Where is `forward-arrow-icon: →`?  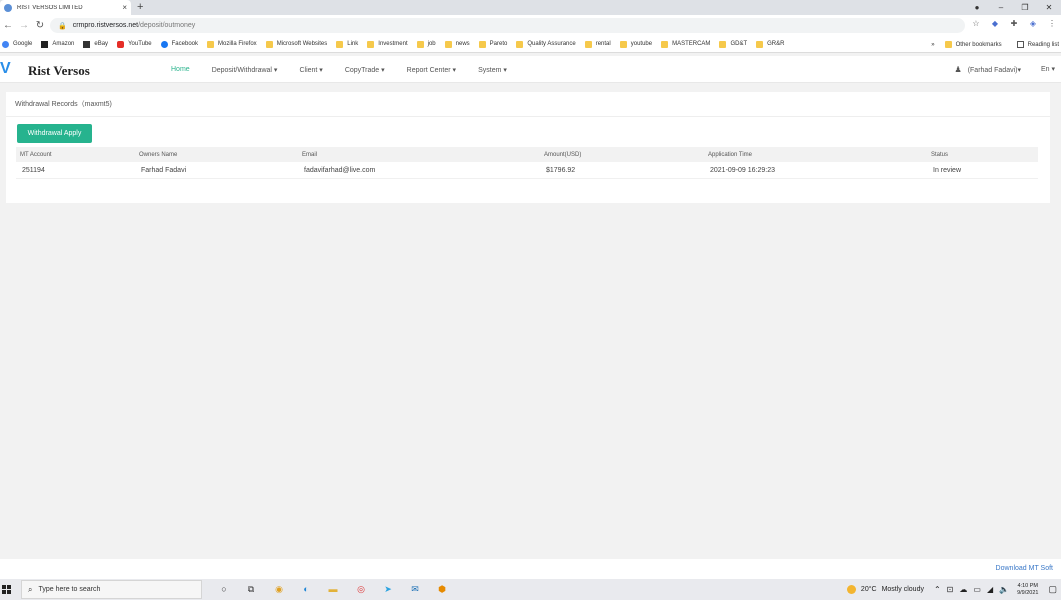
forward-arrow-icon: → is located at coordinates (24, 25).